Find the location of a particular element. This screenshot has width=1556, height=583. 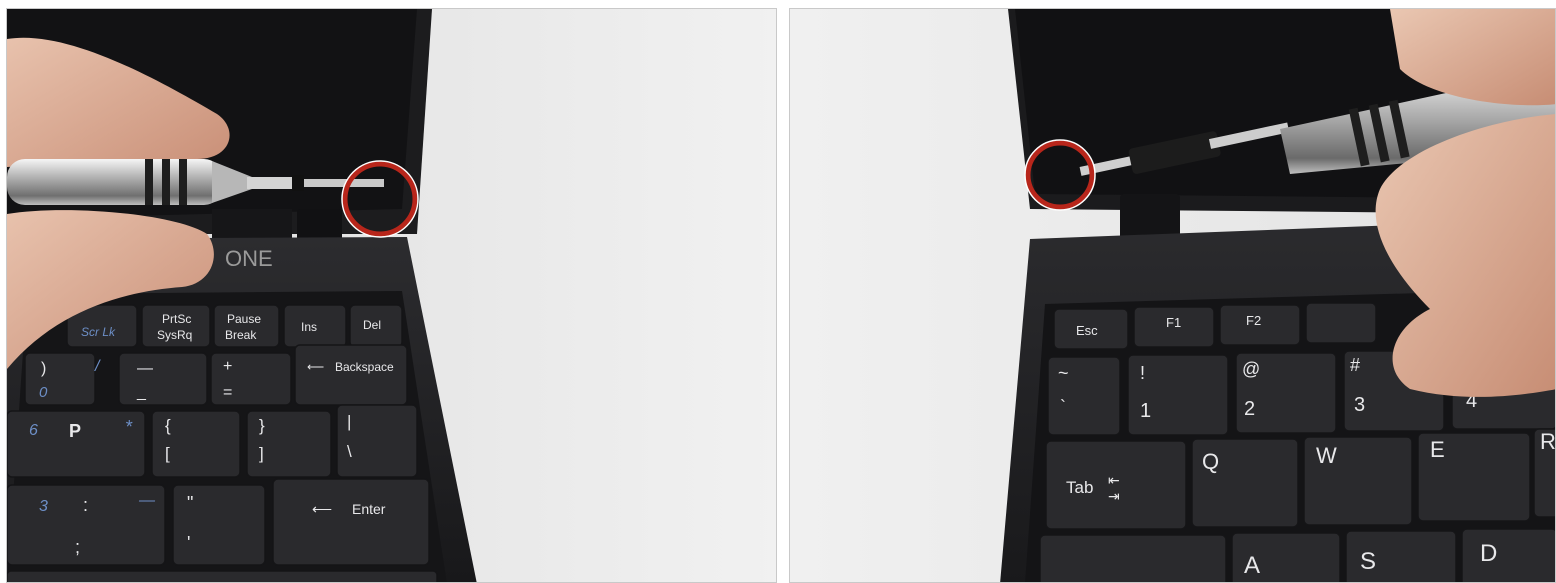

key-pause: Pause Break is located at coordinates (246, 326).